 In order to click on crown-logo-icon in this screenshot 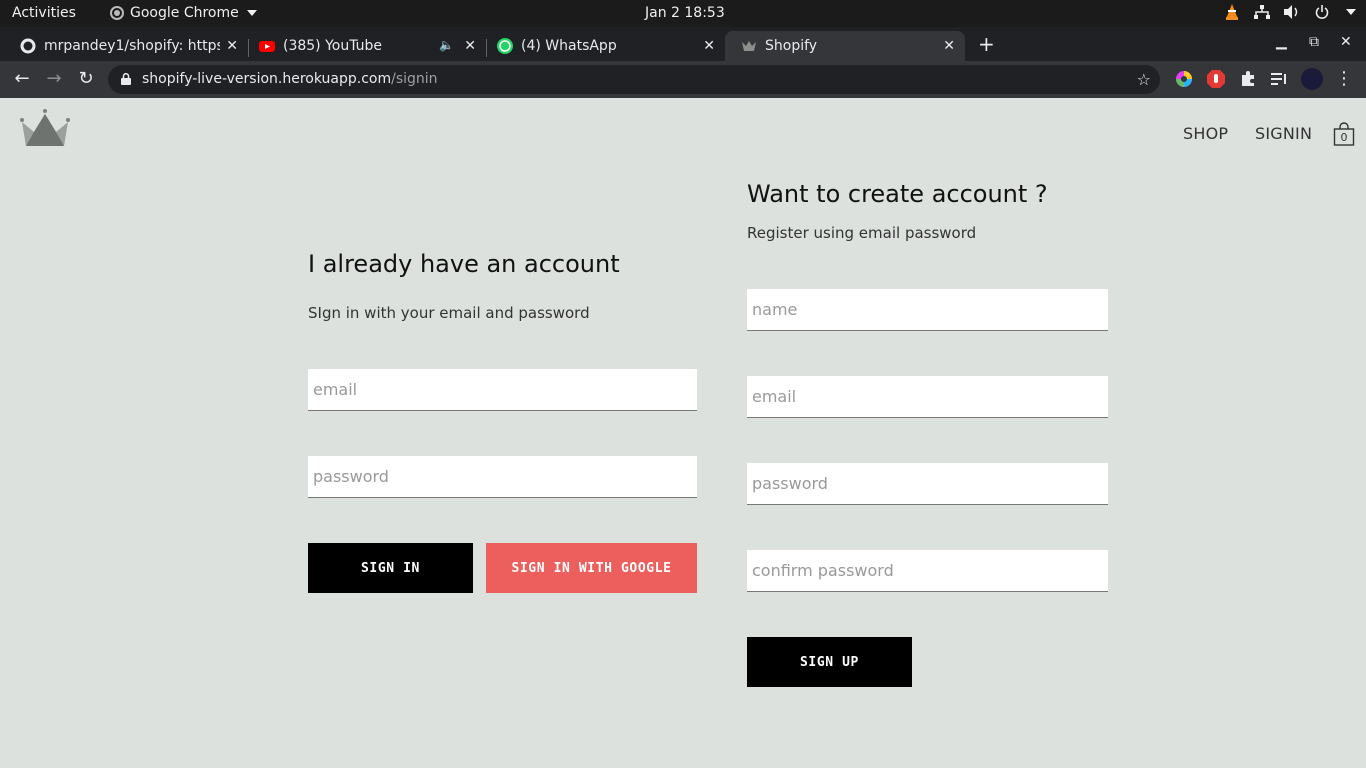, I will do `click(45, 128)`.